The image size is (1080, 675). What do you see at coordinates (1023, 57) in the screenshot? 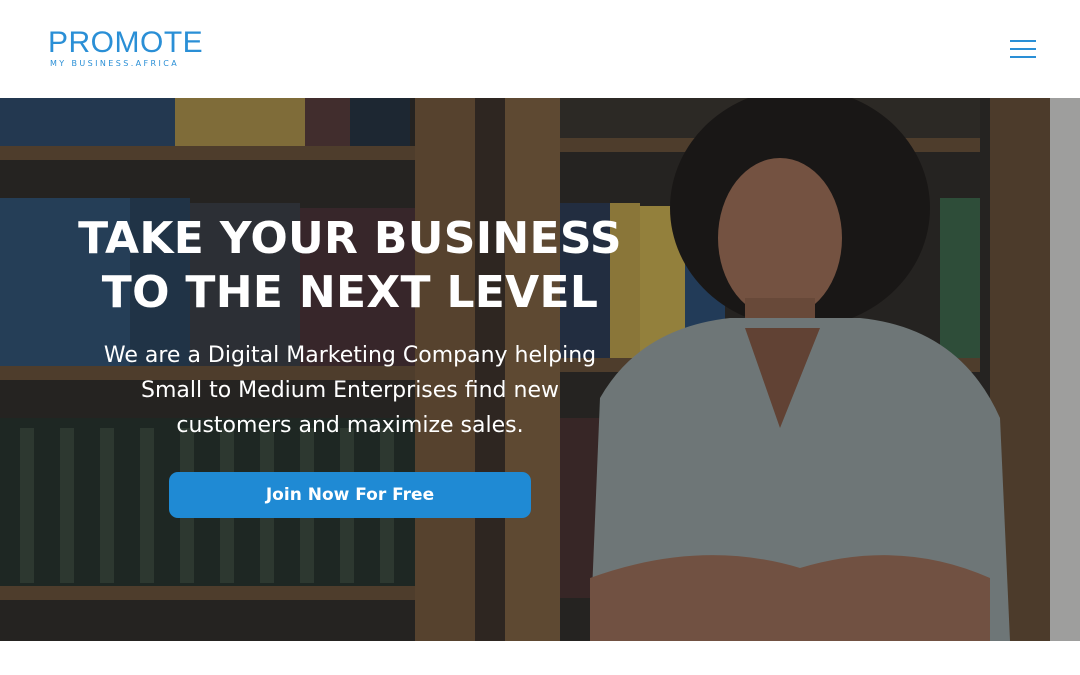
I see `menu-bar-bottom` at bounding box center [1023, 57].